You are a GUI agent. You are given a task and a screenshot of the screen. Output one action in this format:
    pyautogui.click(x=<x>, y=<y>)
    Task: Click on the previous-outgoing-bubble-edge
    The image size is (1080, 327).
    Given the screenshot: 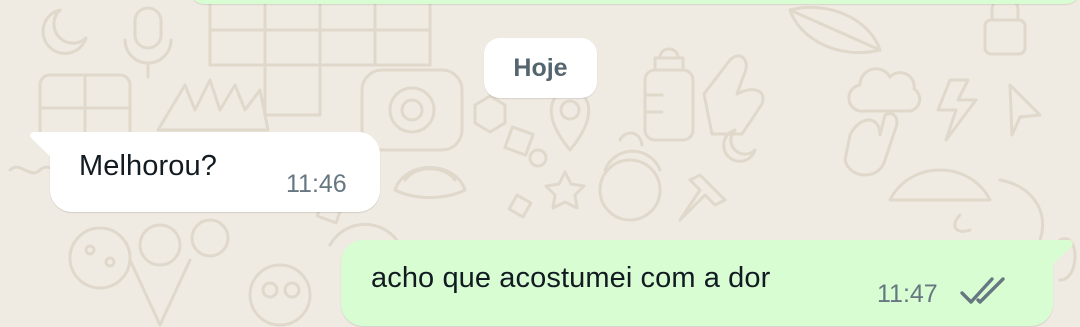 What is the action you would take?
    pyautogui.click(x=635, y=2)
    